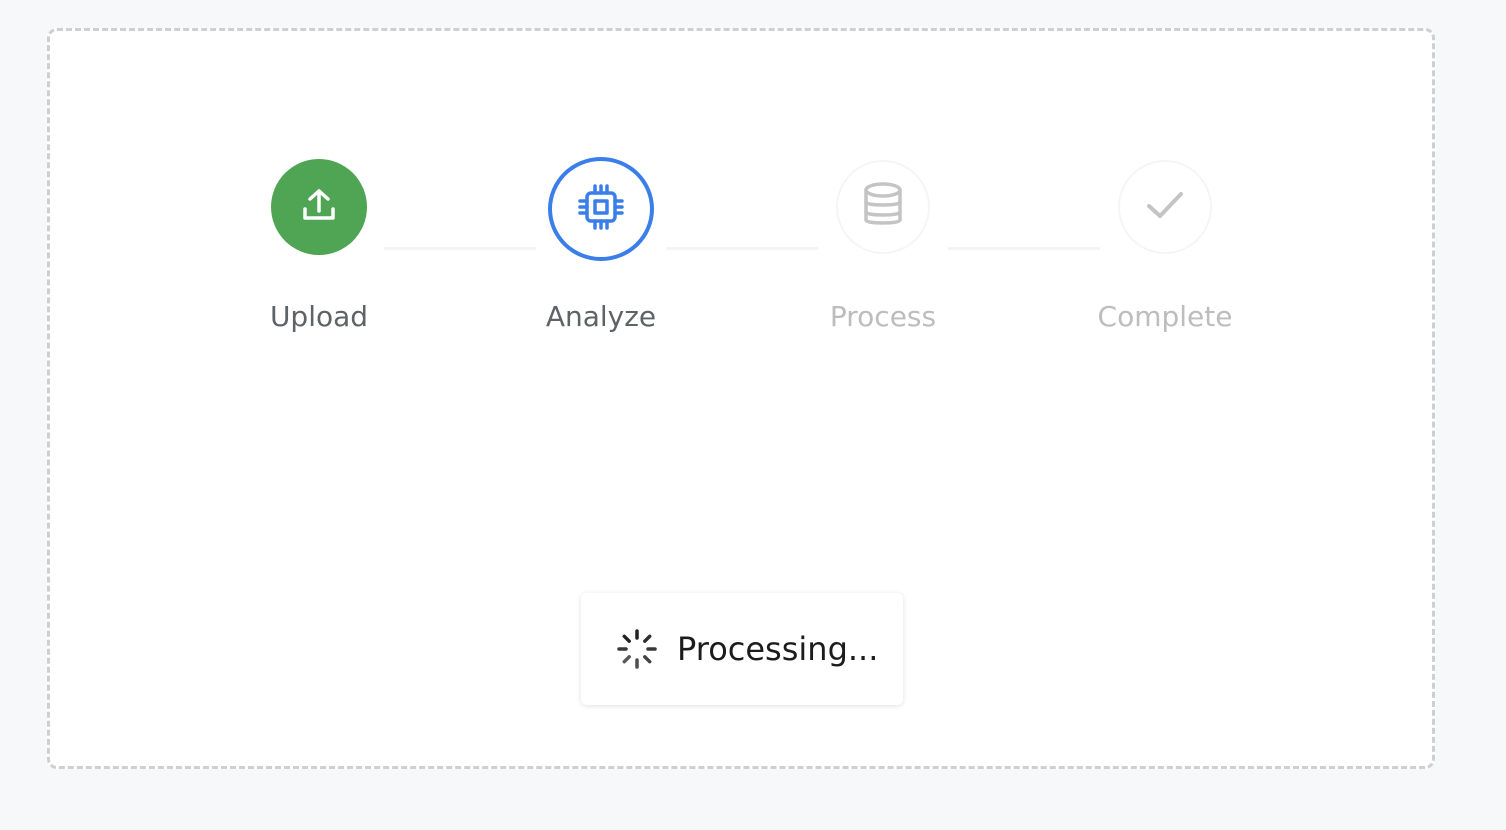 Image resolution: width=1506 pixels, height=830 pixels. What do you see at coordinates (637, 649) in the screenshot?
I see `spinner-icon` at bounding box center [637, 649].